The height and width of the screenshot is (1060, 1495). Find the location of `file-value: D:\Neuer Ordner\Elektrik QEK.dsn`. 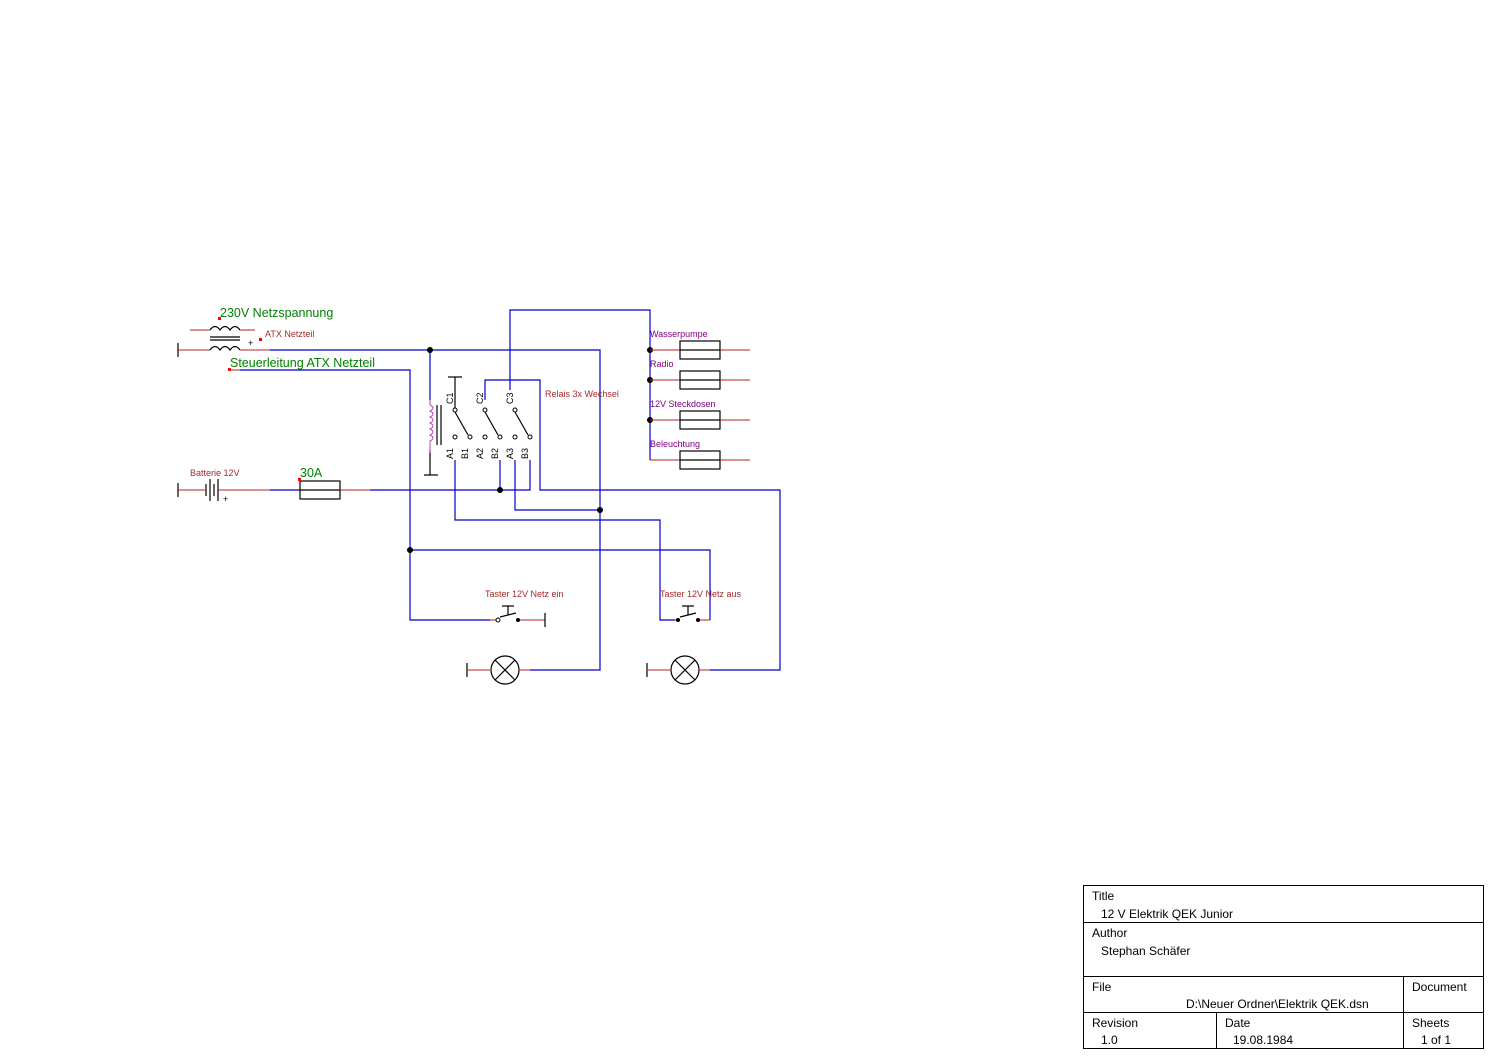

file-value: D:\Neuer Ordner\Elektrik QEK.dsn is located at coordinates (1277, 1004).